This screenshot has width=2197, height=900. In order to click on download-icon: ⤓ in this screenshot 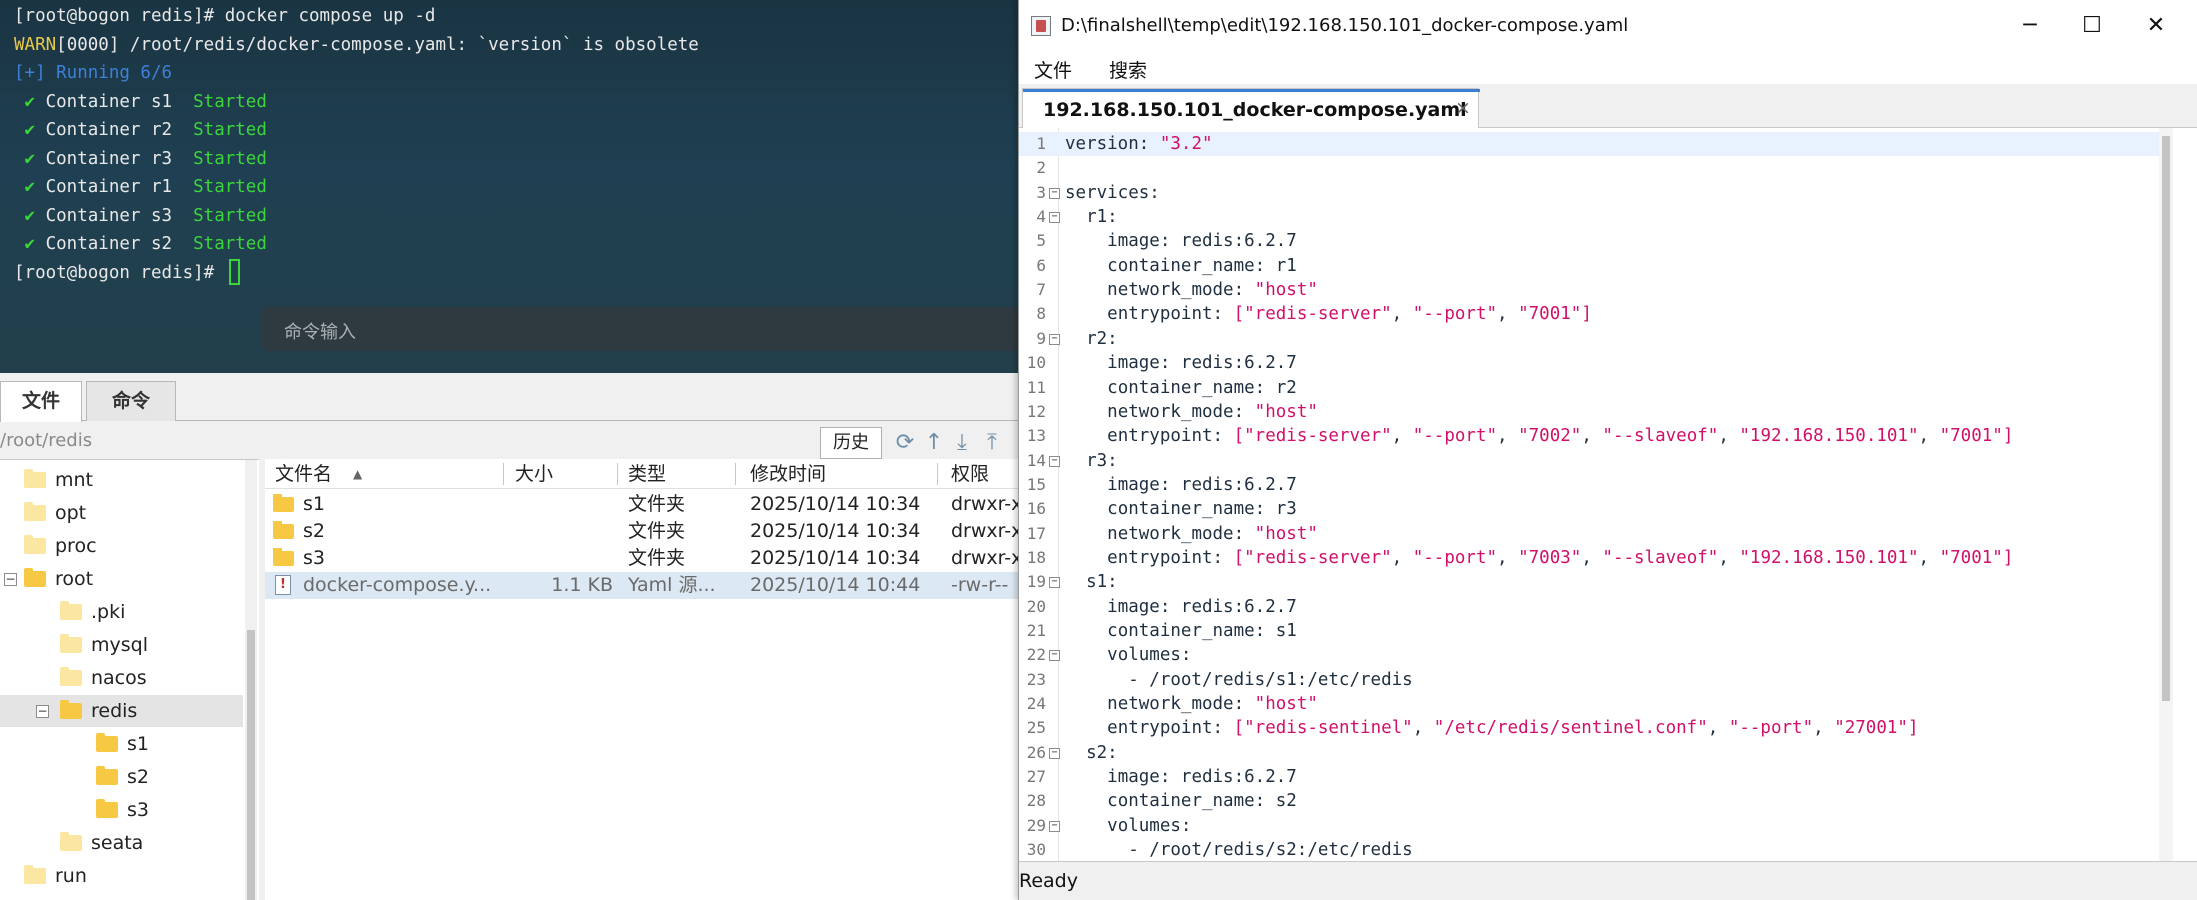, I will do `click(962, 443)`.